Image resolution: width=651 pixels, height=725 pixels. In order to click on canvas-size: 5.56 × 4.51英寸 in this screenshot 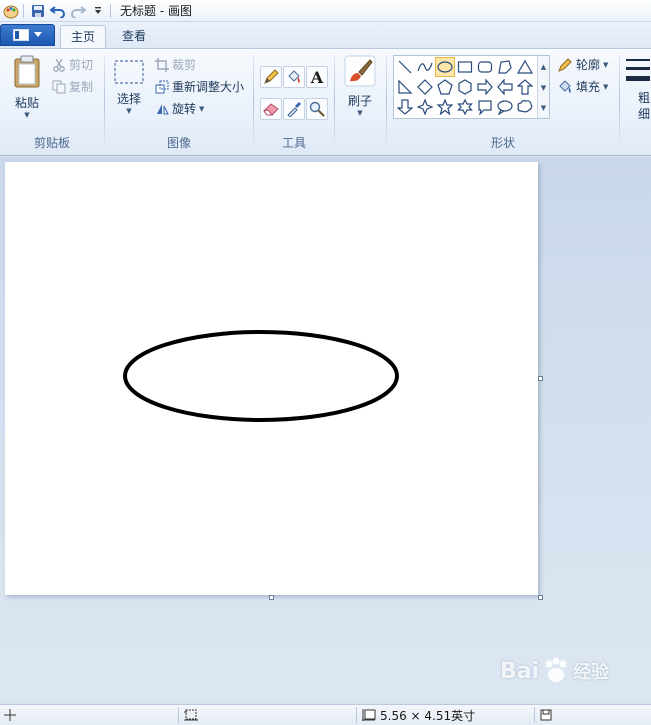, I will do `click(418, 715)`.